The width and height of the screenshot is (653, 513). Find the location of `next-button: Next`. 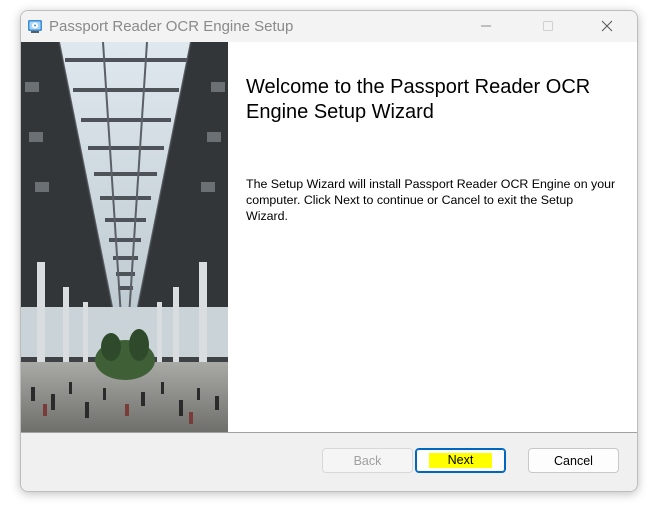

next-button: Next is located at coordinates (460, 460).